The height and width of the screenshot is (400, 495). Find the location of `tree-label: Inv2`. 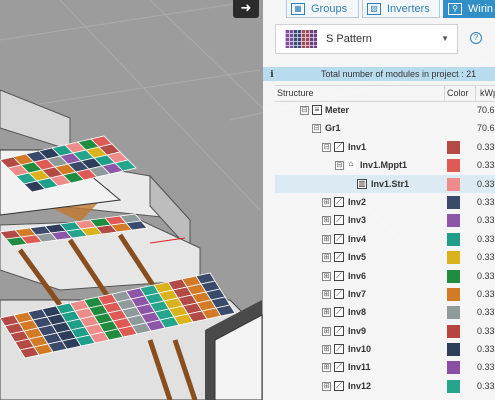

tree-label: Inv2 is located at coordinates (357, 201).